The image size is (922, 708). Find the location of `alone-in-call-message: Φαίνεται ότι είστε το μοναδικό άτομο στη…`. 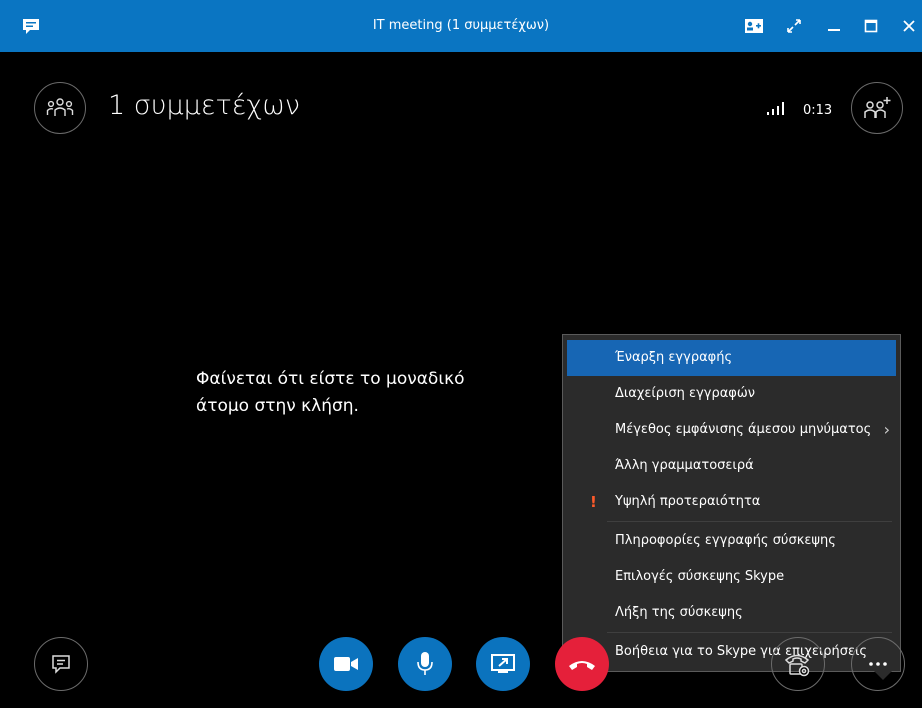

alone-in-call-message: Φαίνεται ότι είστε το μοναδικό άτομο στη… is located at coordinates (330, 393).